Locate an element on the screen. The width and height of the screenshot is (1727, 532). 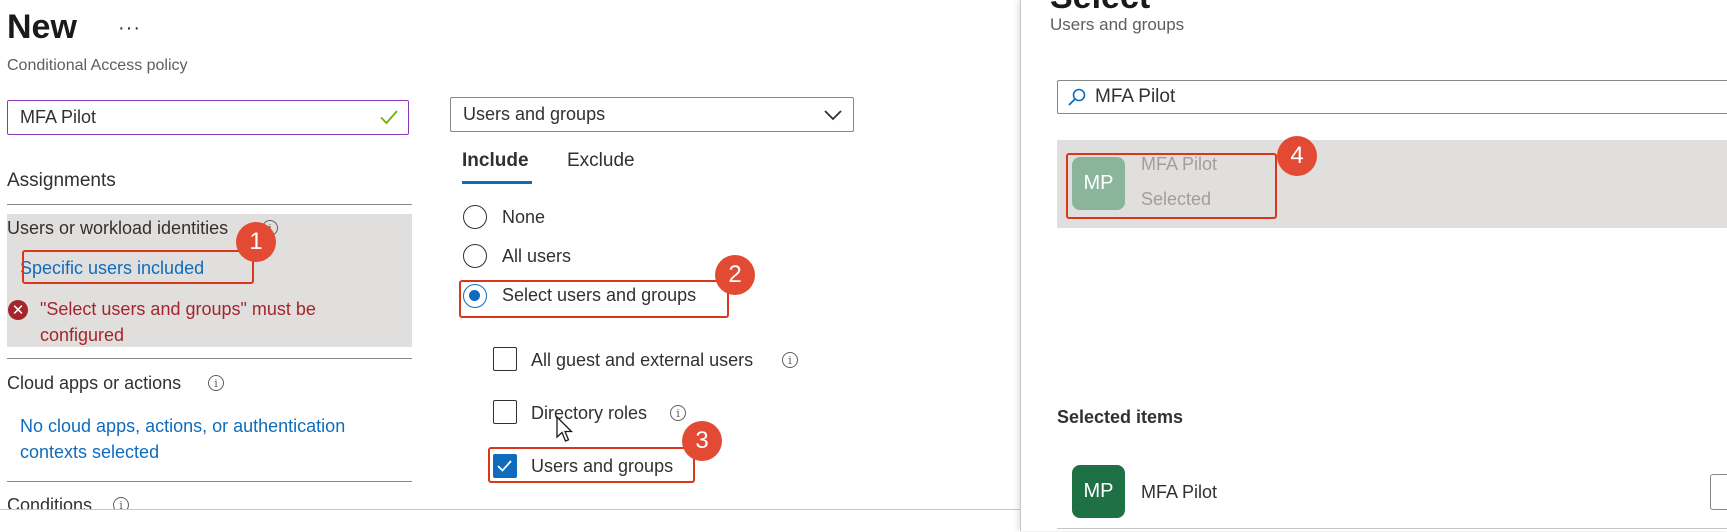
radio-none is located at coordinates (475, 217).